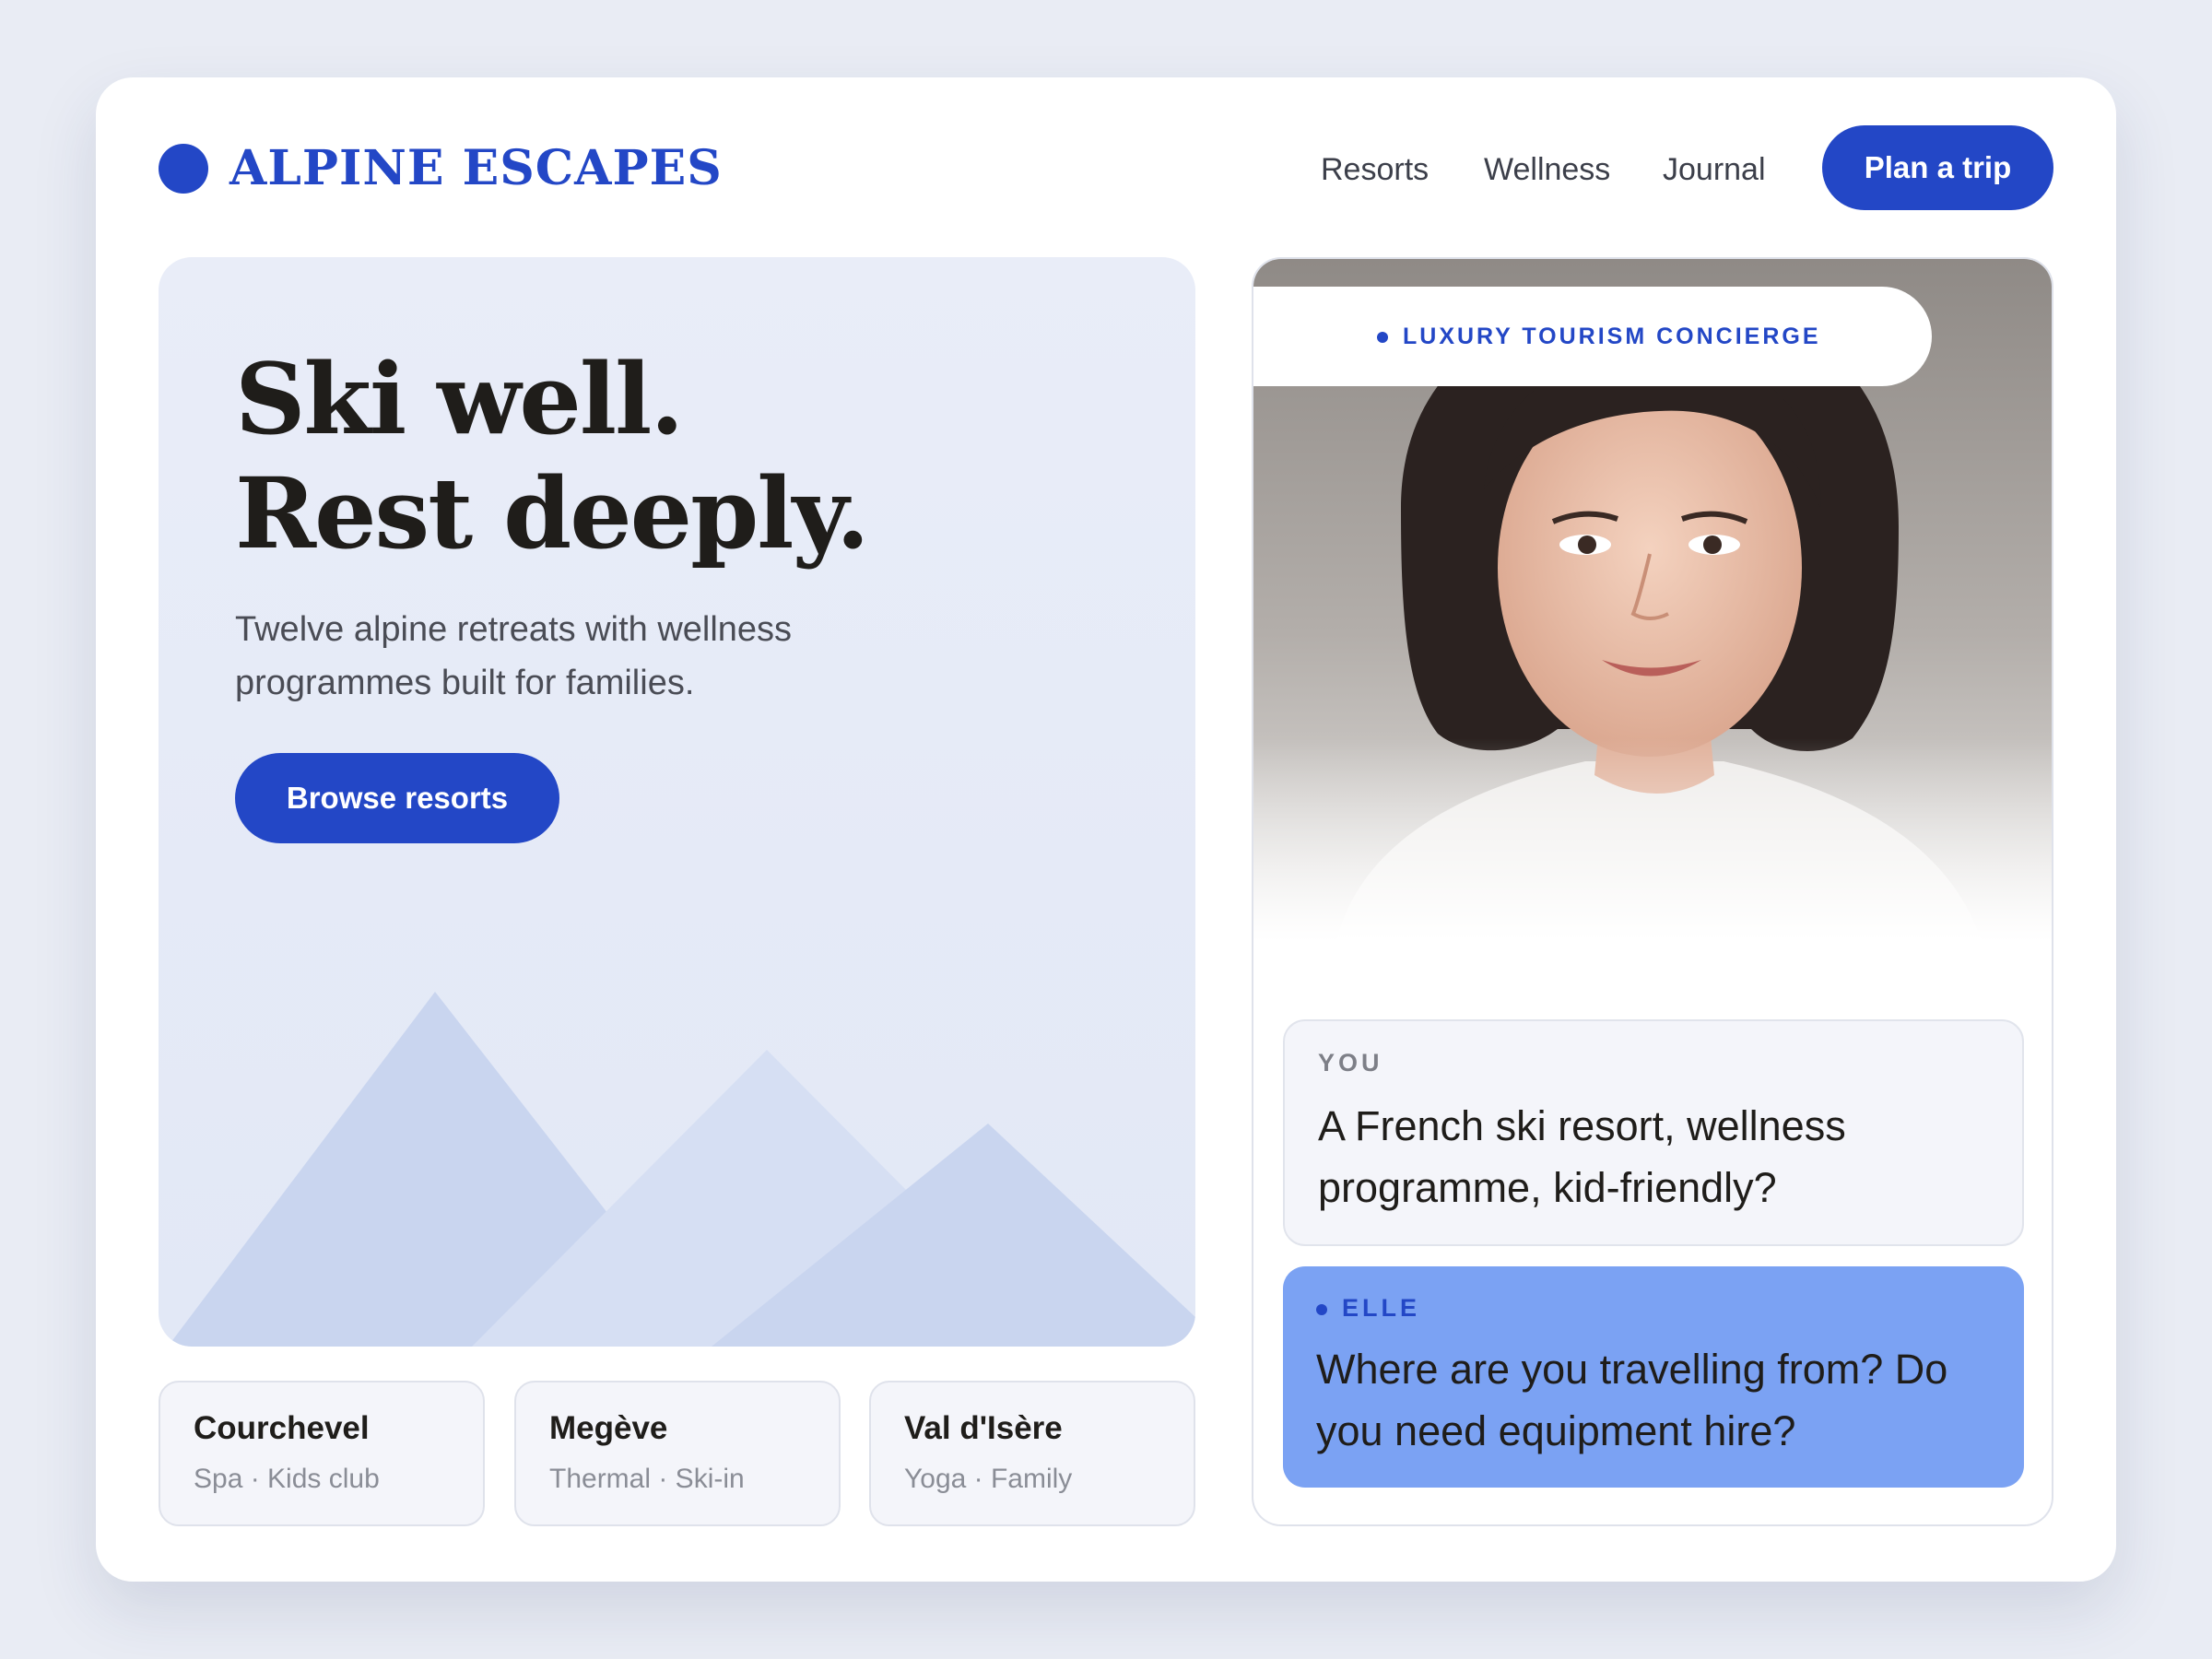 This screenshot has width=2212, height=1659. I want to click on assistant-indicator-dot, so click(1321, 1309).